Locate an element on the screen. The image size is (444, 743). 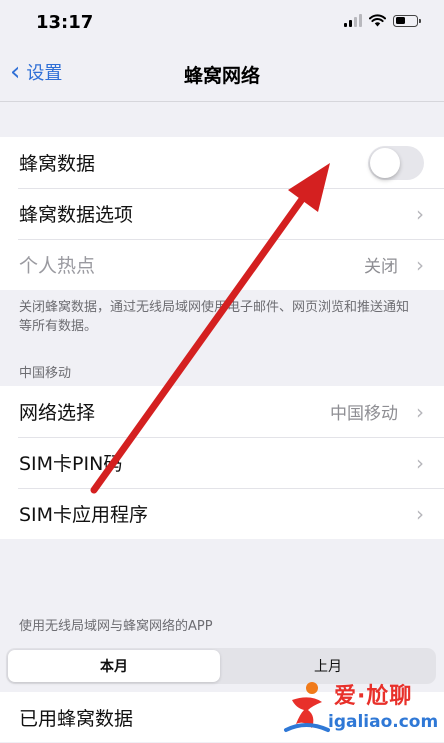
cellular-data-toggle is located at coordinates (396, 163).